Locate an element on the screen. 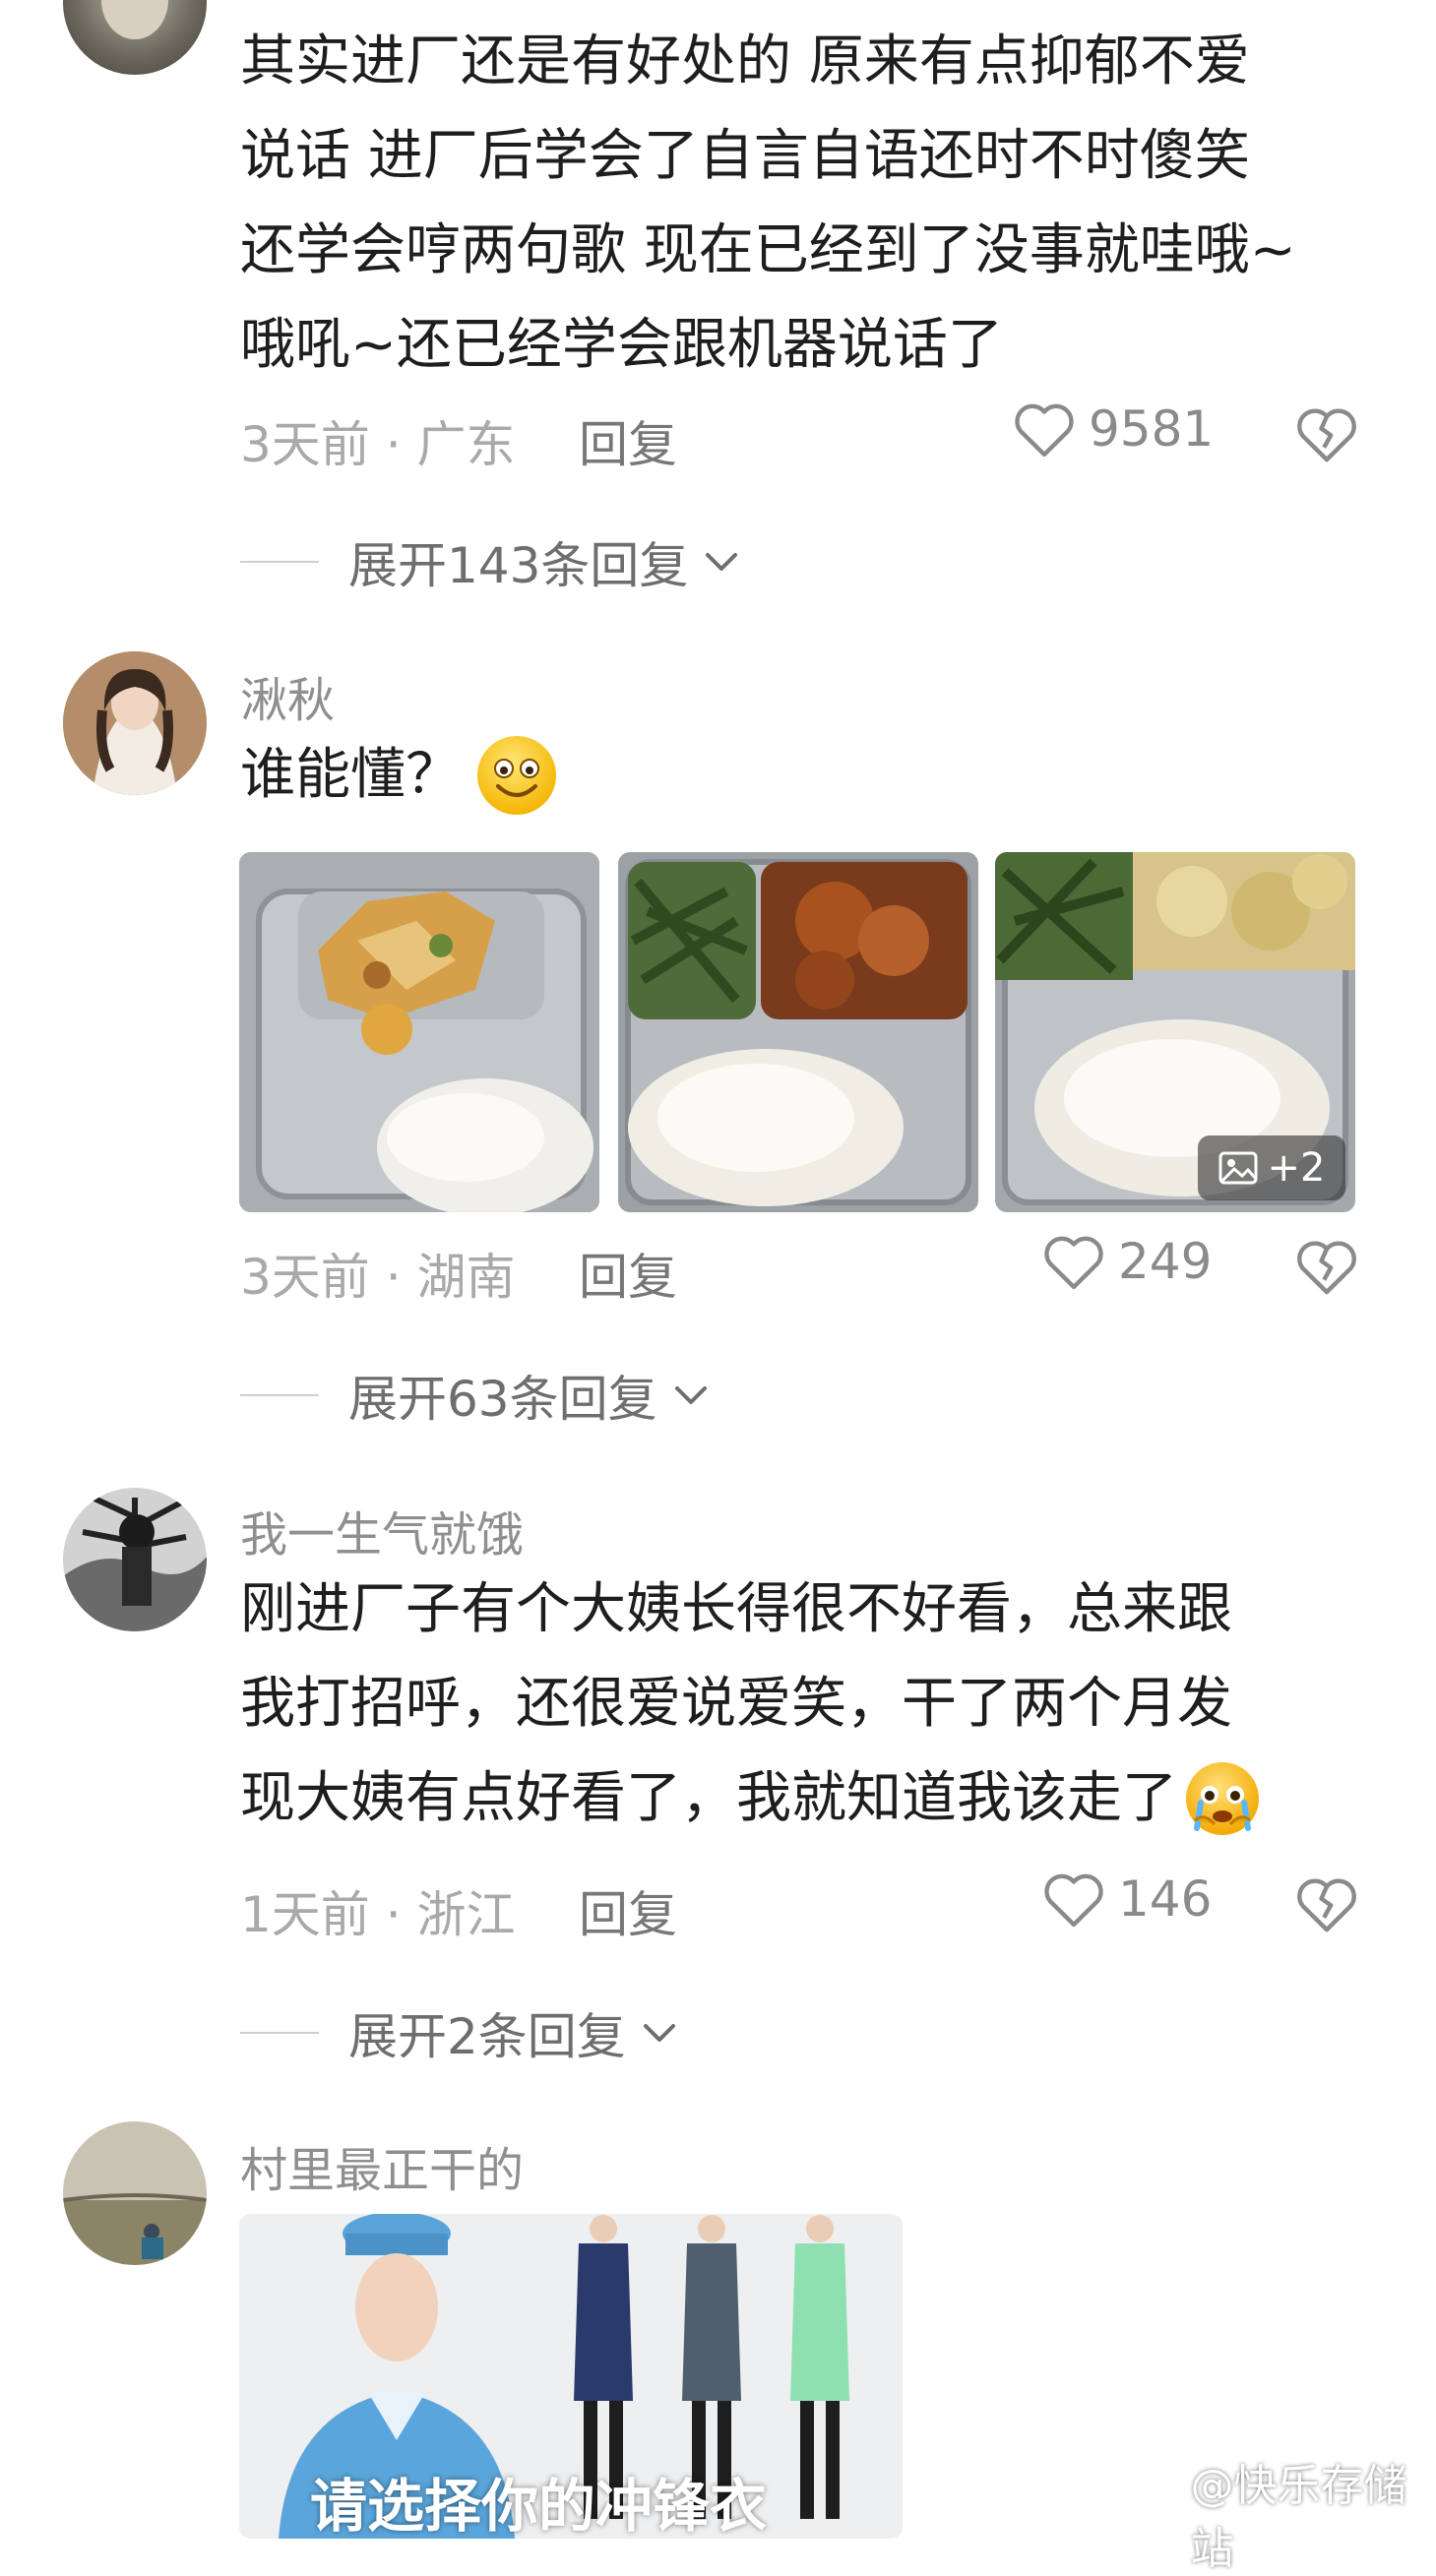 Image resolution: width=1436 pixels, height=2576 pixels. expand-replies: 展开2条回复 is located at coordinates (459, 2032).